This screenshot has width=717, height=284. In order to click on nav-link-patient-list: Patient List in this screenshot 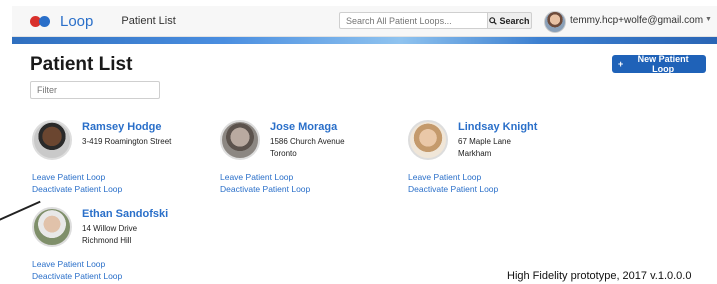, I will do `click(148, 21)`.